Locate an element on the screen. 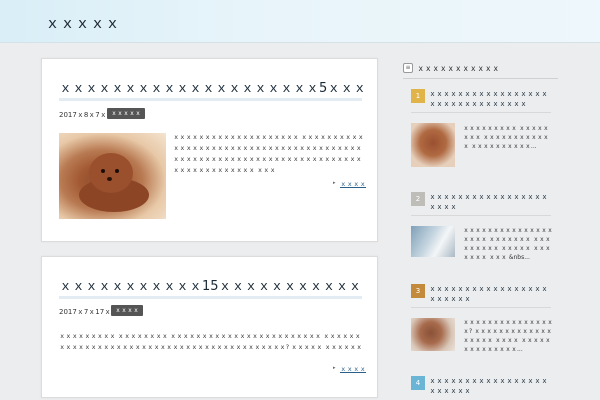  rank-number-badge: 2 is located at coordinates (418, 199).